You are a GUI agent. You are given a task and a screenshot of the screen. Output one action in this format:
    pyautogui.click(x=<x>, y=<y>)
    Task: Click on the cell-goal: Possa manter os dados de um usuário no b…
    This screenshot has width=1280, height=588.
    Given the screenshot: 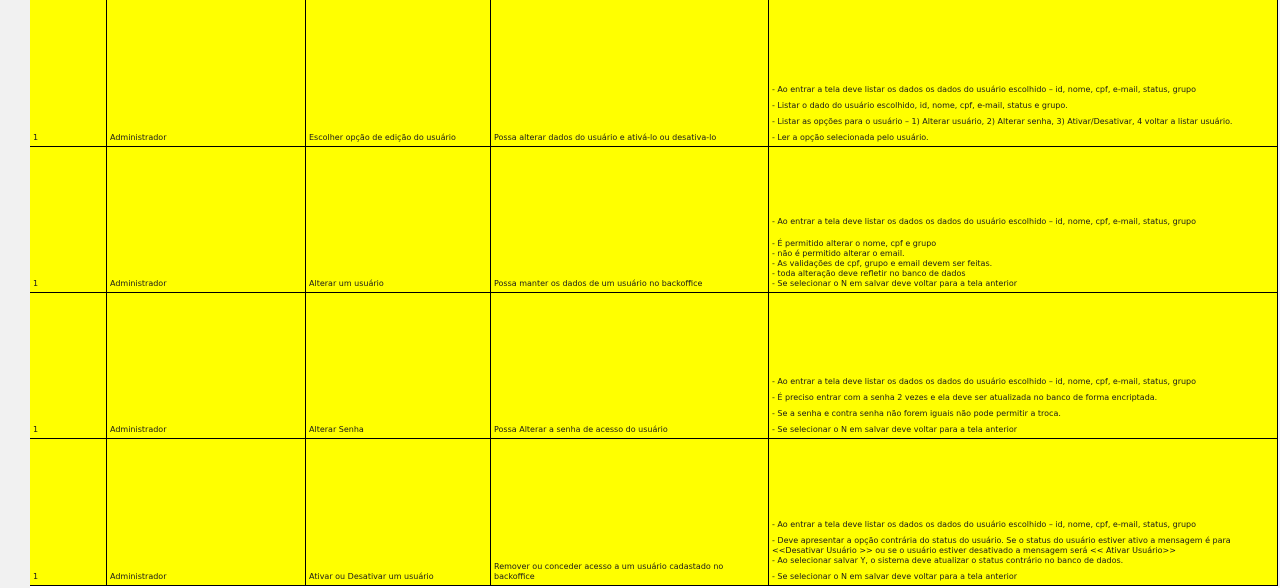 What is the action you would take?
    pyautogui.click(x=630, y=219)
    